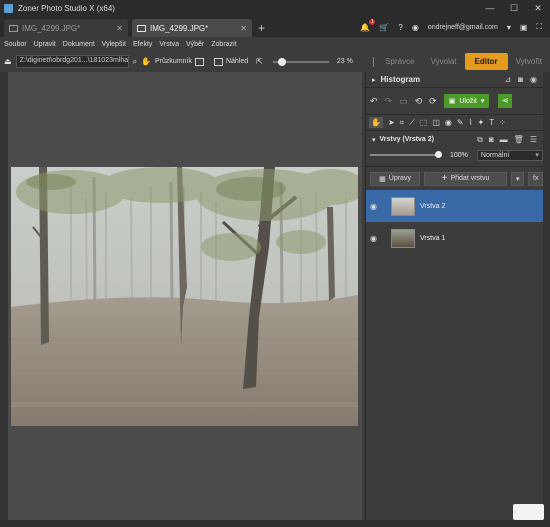  Describe the element at coordinates (195, 44) in the screenshot. I see `menu-item-selection: Výběr` at that location.